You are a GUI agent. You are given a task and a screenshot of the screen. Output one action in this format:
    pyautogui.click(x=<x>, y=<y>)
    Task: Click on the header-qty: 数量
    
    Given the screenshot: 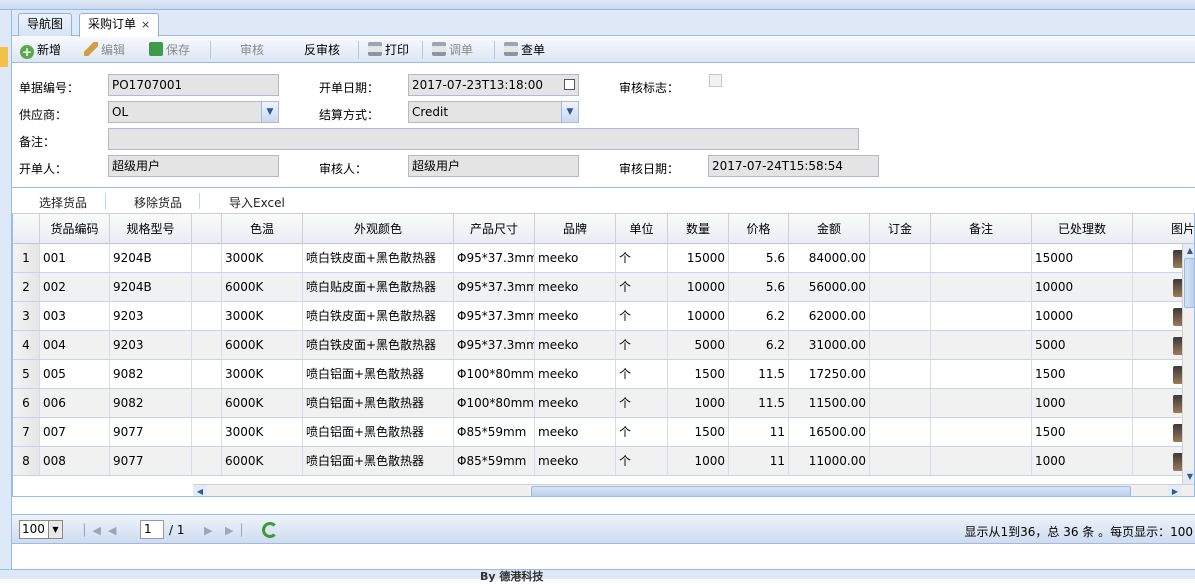 What is the action you would take?
    pyautogui.click(x=698, y=229)
    